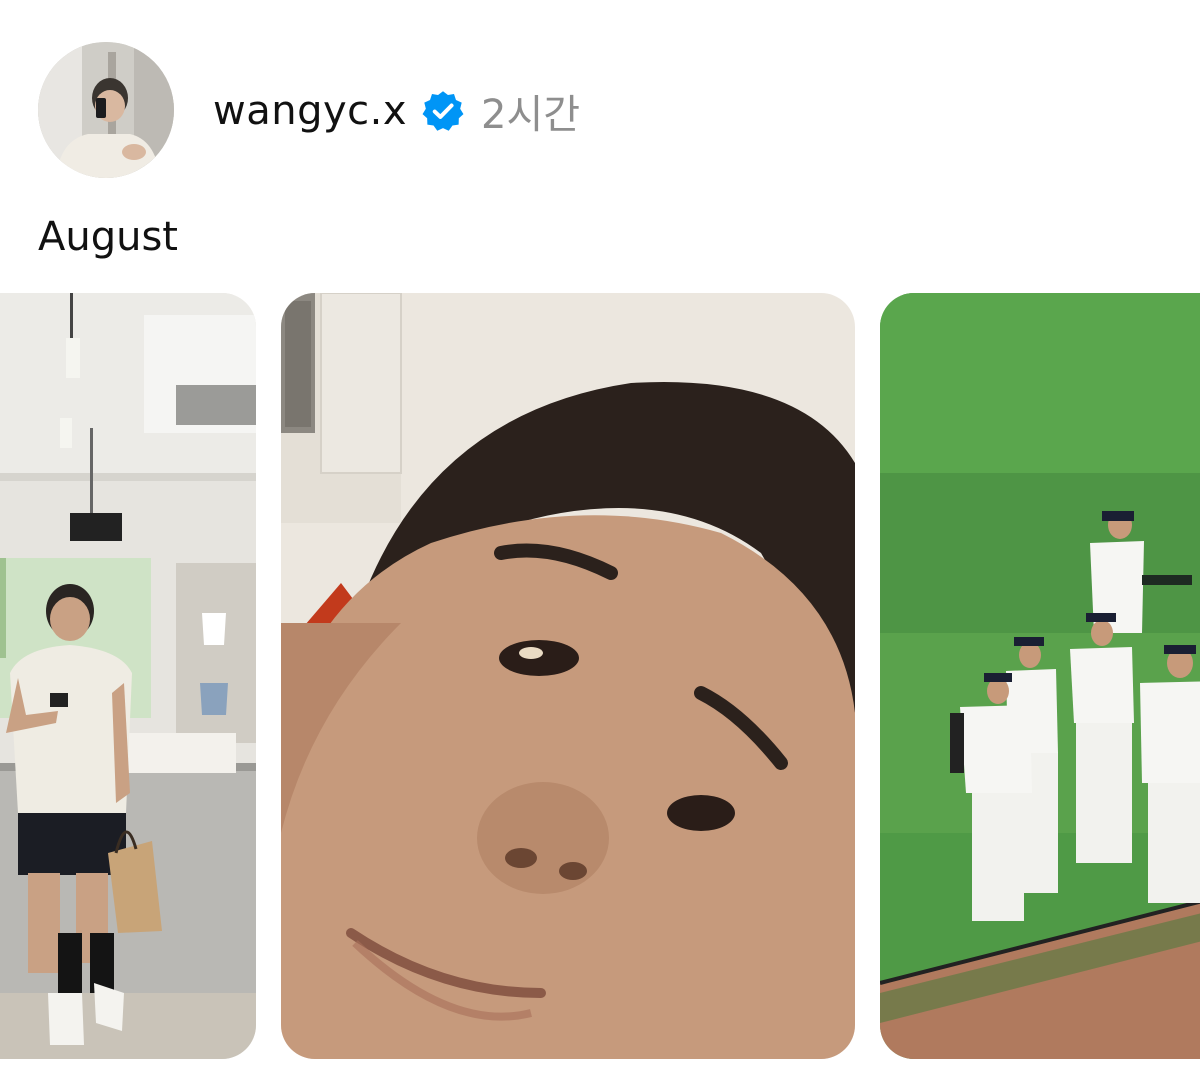 Image resolution: width=1200 pixels, height=1082 pixels. I want to click on post-timestamp: 2시간, so click(531, 115).